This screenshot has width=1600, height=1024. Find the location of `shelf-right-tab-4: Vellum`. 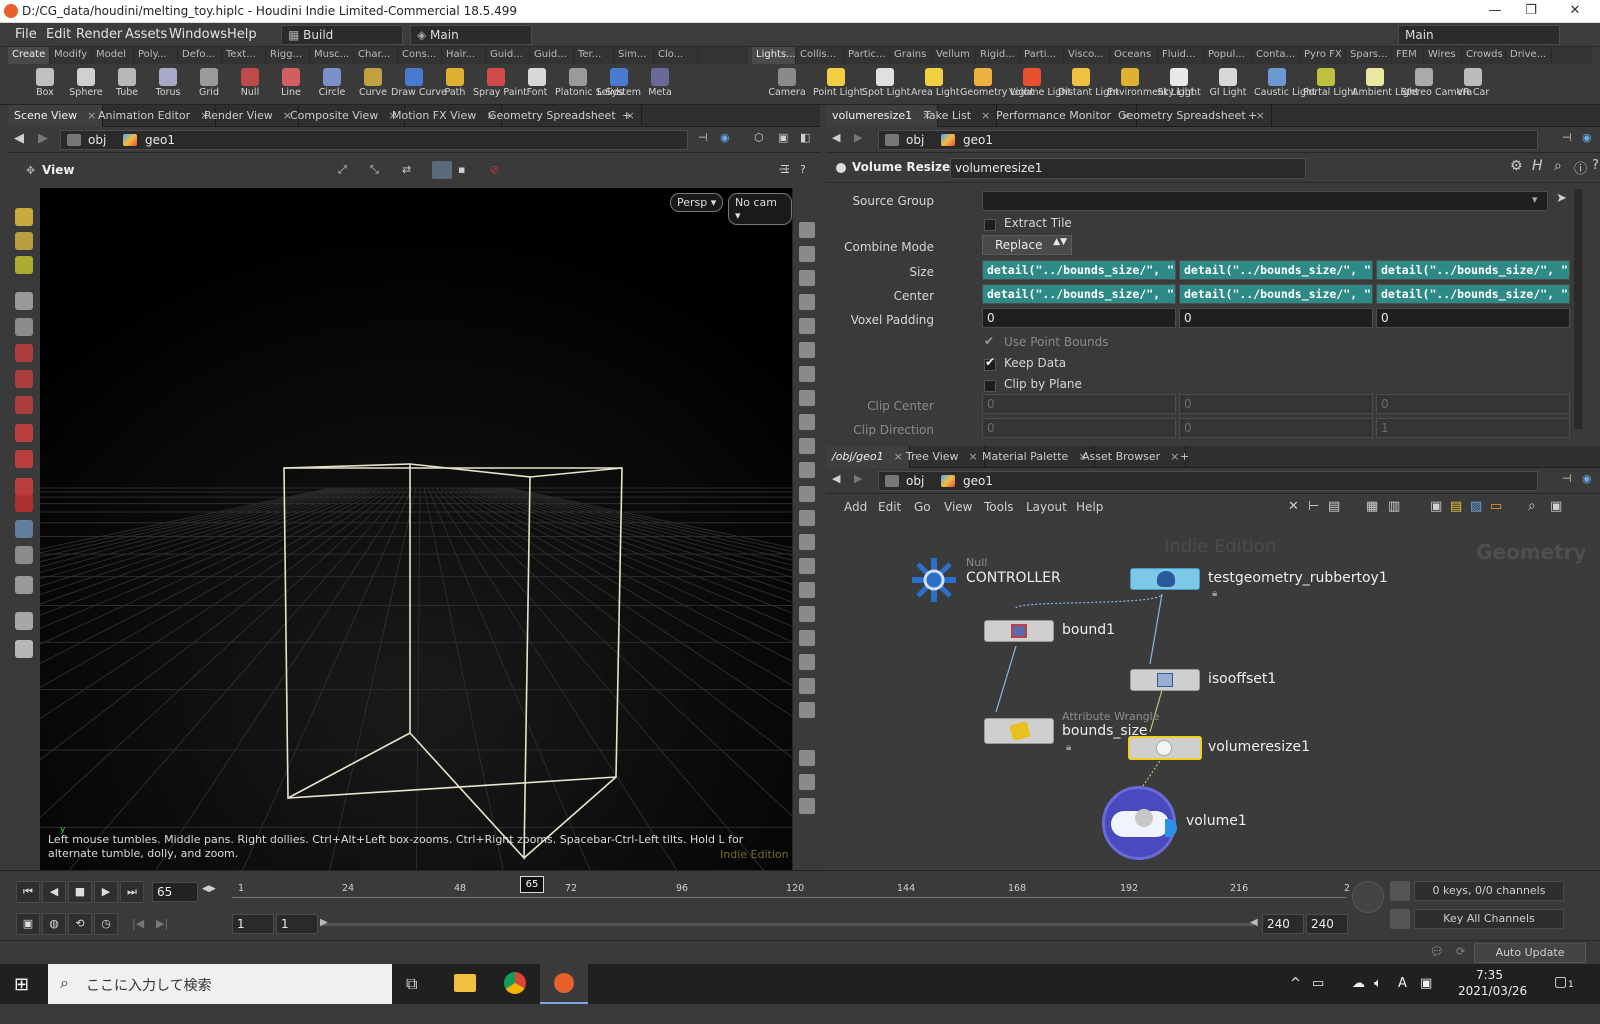

shelf-right-tab-4: Vellum is located at coordinates (954, 55).